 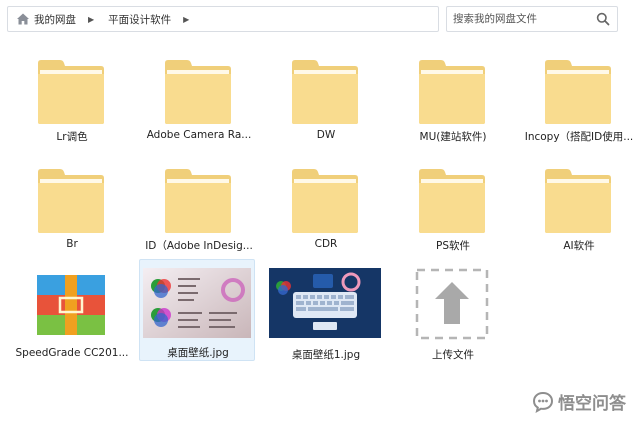 I want to click on file-name-label: AI软件, so click(x=579, y=246).